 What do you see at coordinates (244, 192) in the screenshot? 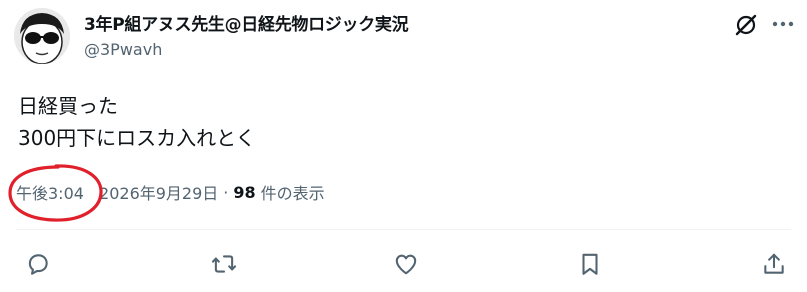
I see `views-count: 98` at bounding box center [244, 192].